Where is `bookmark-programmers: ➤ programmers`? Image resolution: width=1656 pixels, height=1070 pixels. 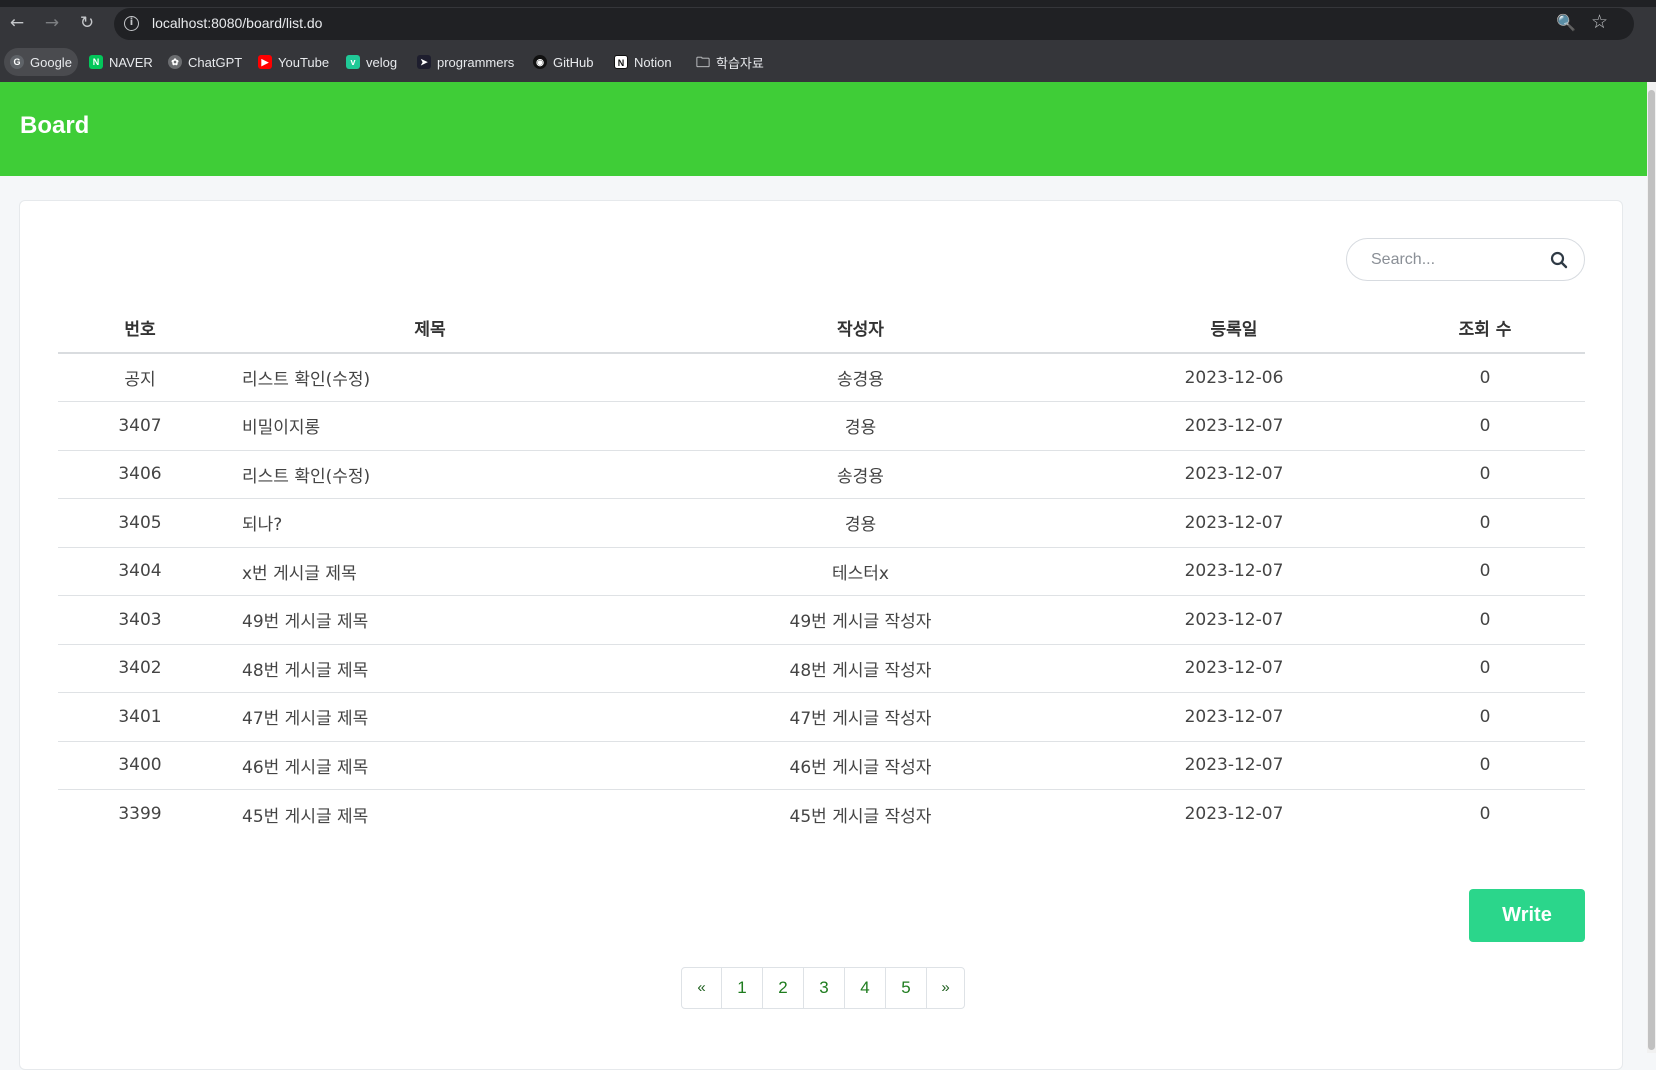
bookmark-programmers: ➤ programmers is located at coordinates (465, 62).